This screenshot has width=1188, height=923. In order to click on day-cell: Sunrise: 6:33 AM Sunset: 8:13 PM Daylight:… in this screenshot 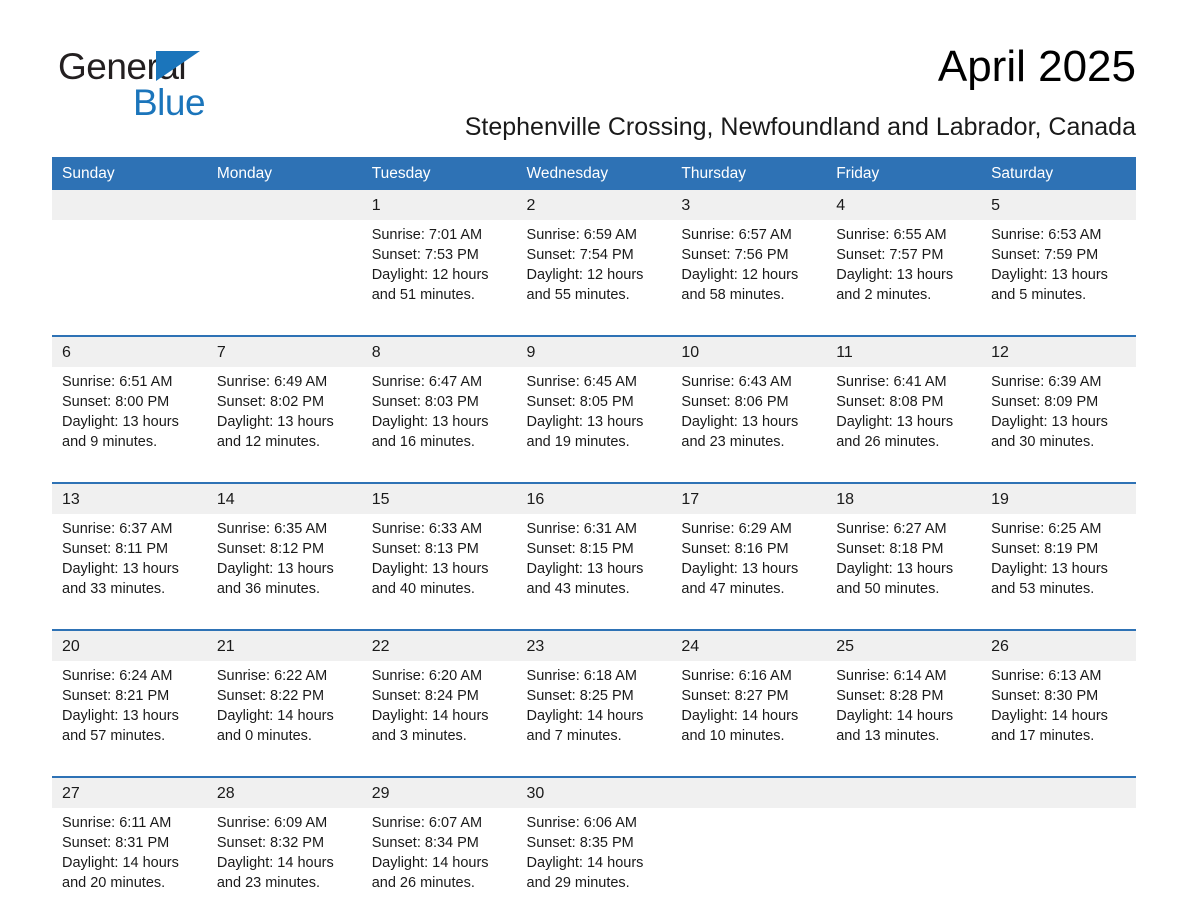, I will do `click(439, 572)`.